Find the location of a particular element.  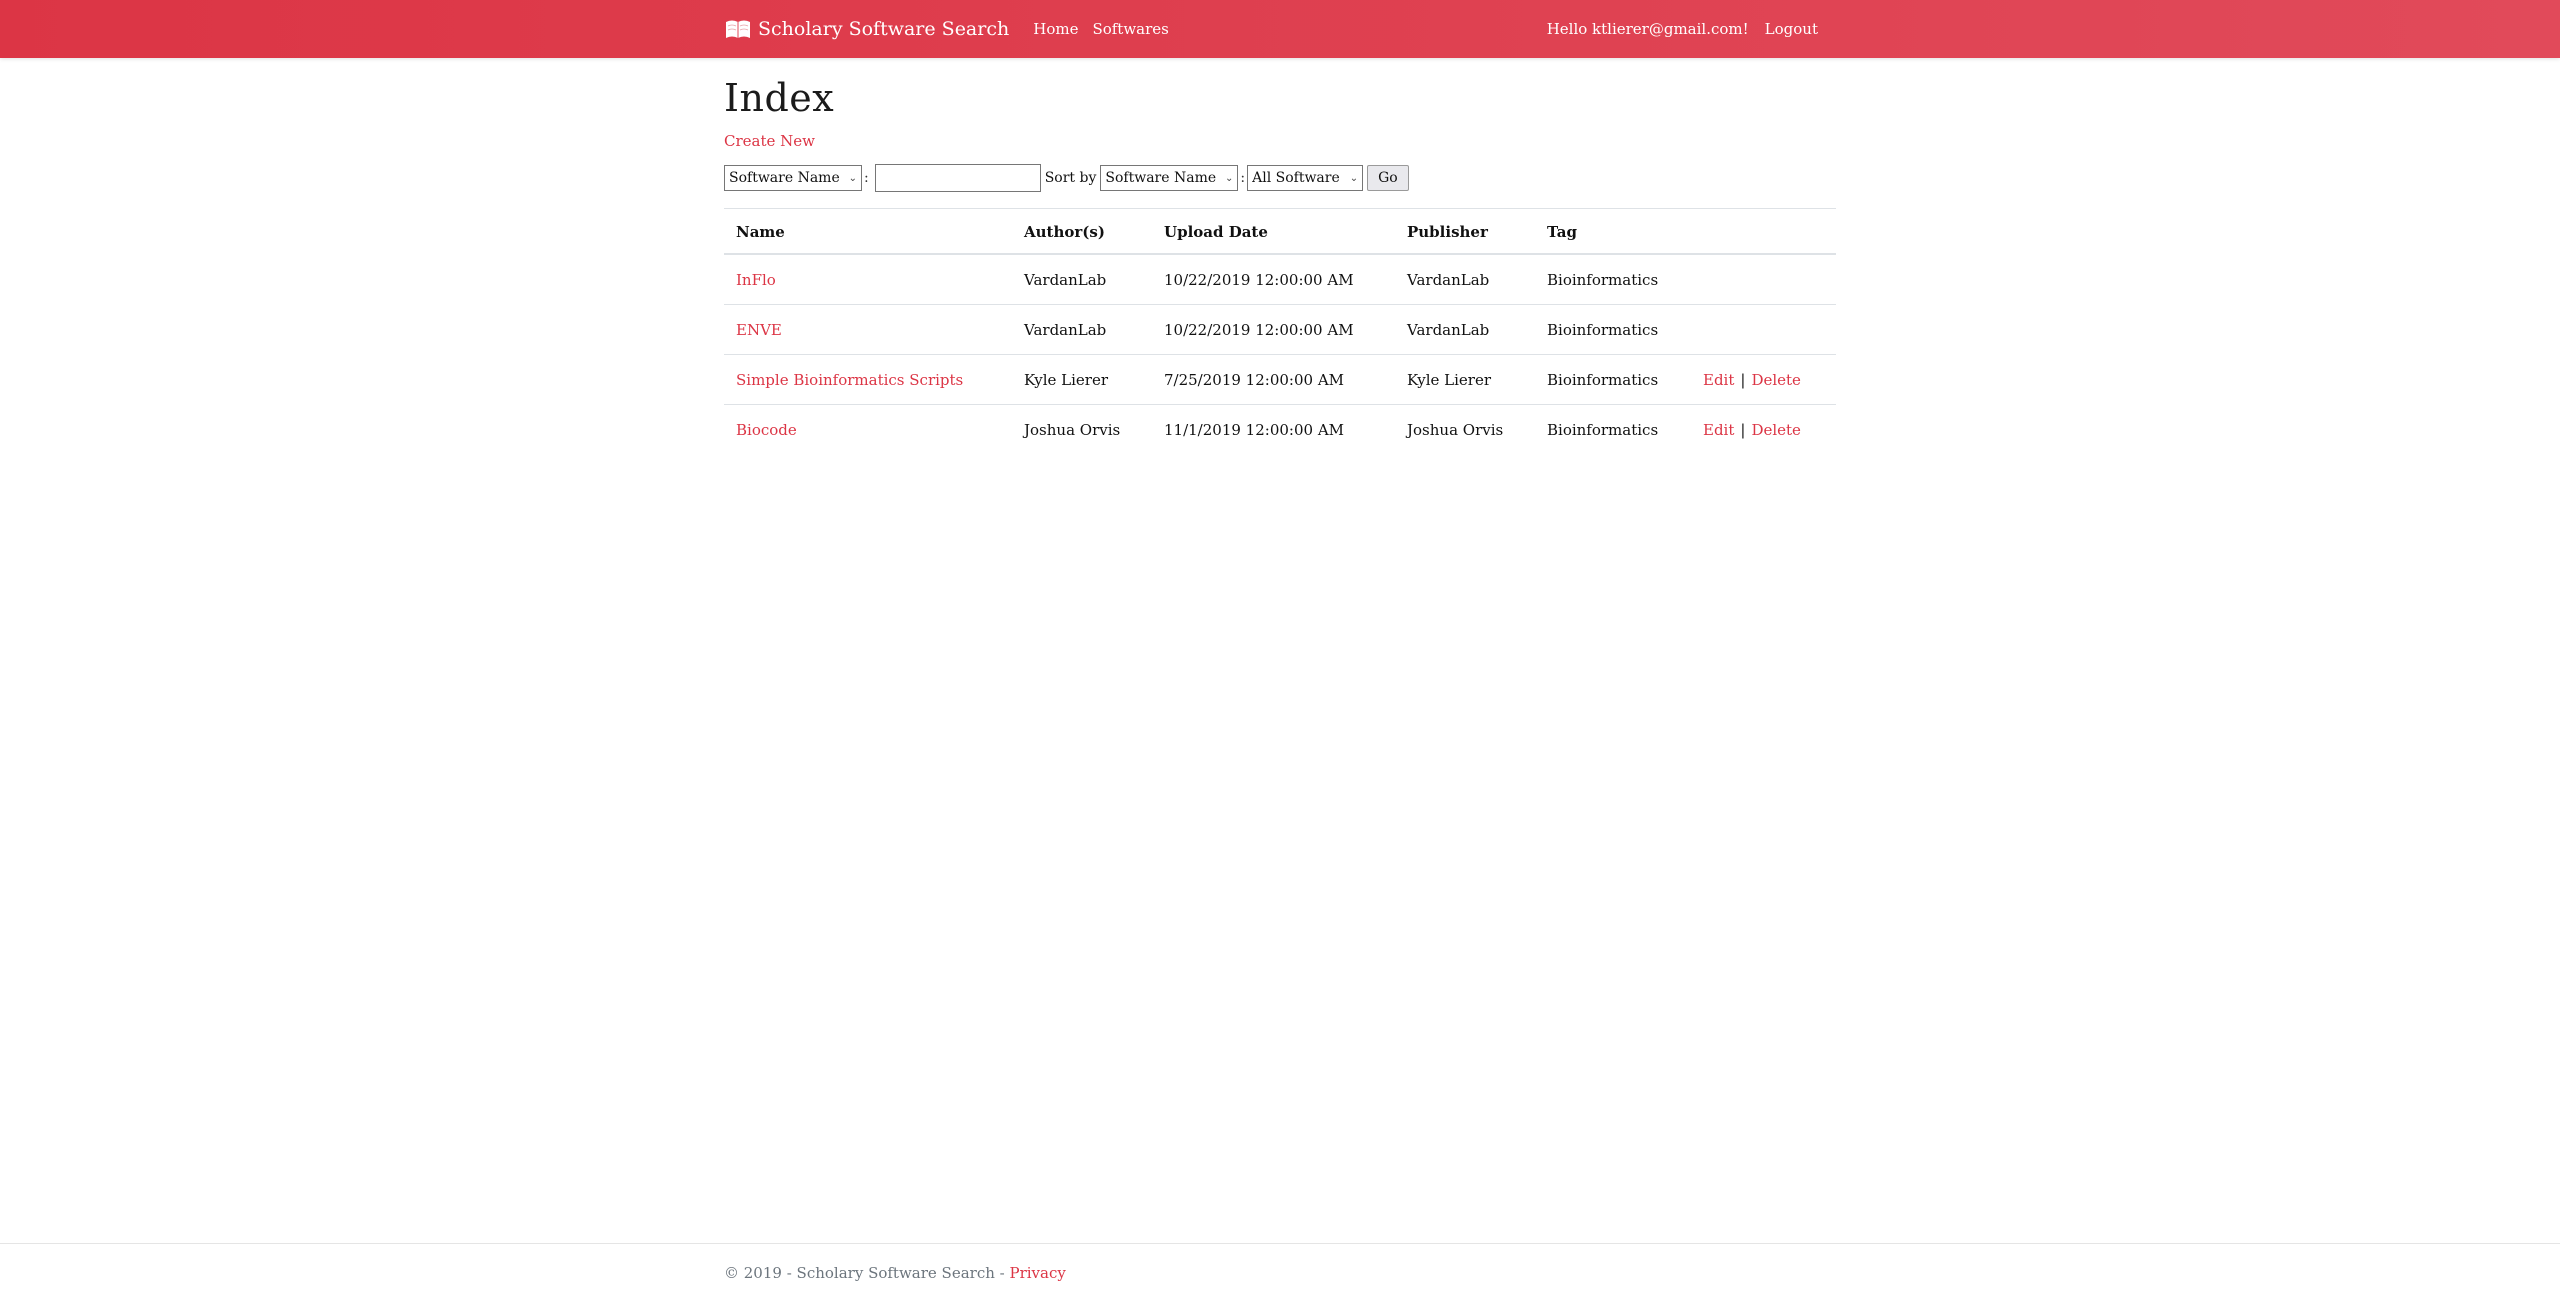

header-publisher: Publisher is located at coordinates (1465, 231).